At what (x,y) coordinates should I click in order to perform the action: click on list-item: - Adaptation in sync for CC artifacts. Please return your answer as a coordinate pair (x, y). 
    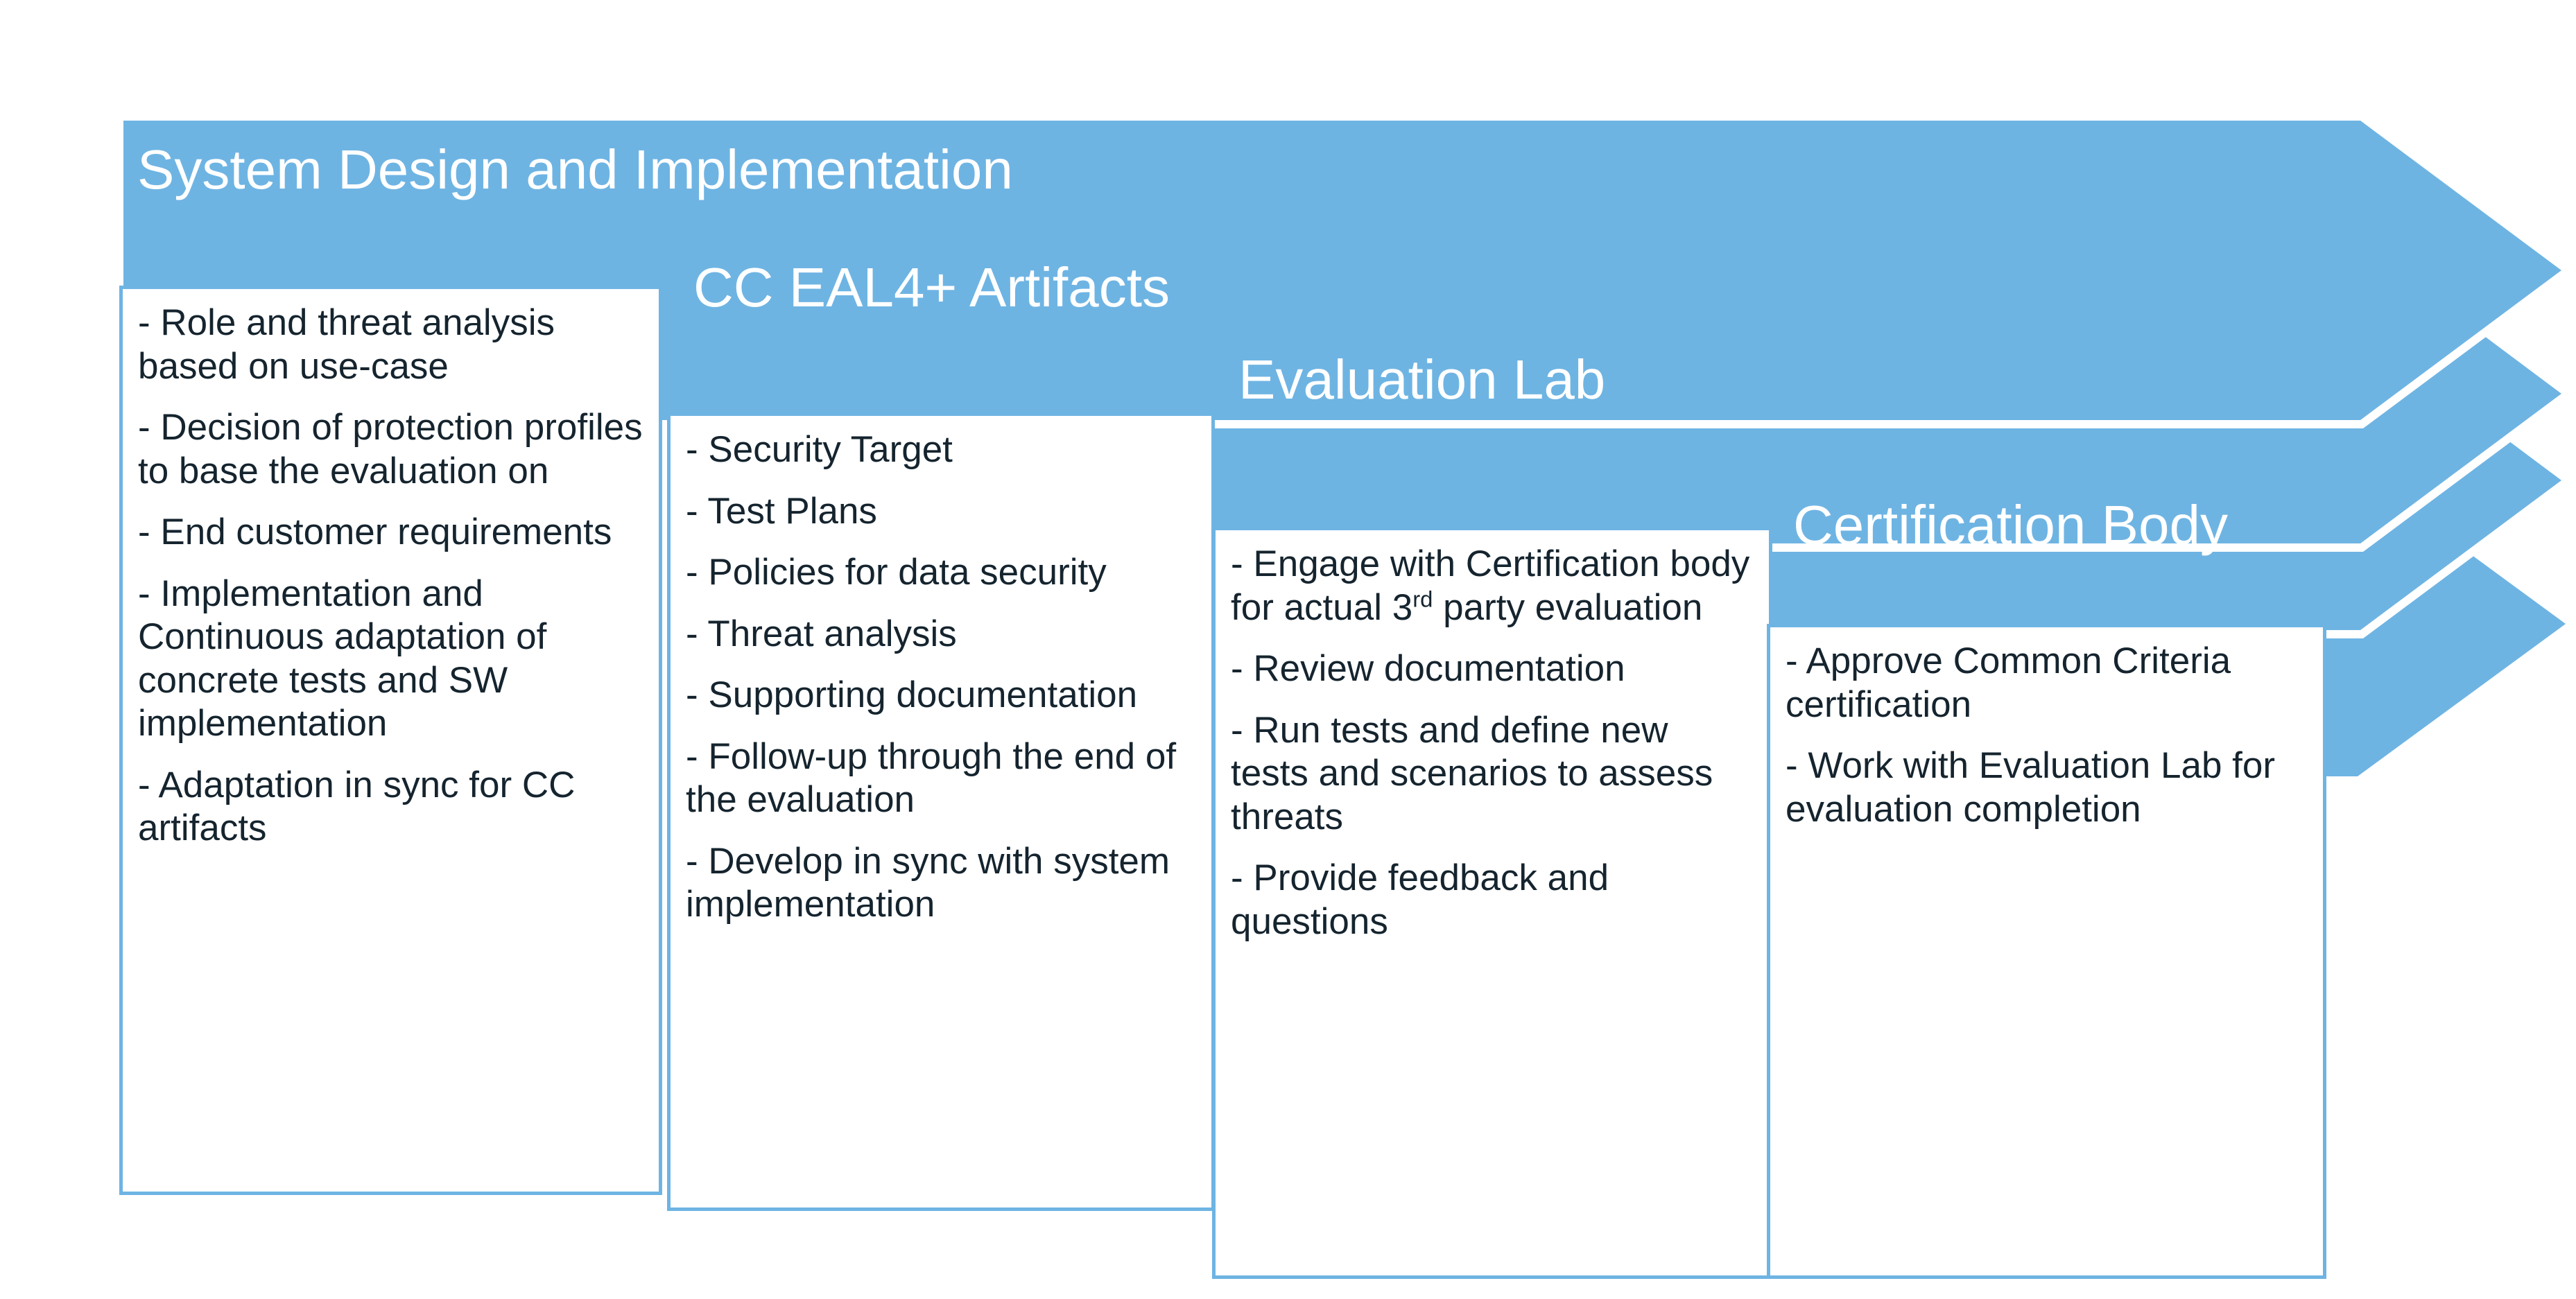
    Looking at the image, I should click on (357, 806).